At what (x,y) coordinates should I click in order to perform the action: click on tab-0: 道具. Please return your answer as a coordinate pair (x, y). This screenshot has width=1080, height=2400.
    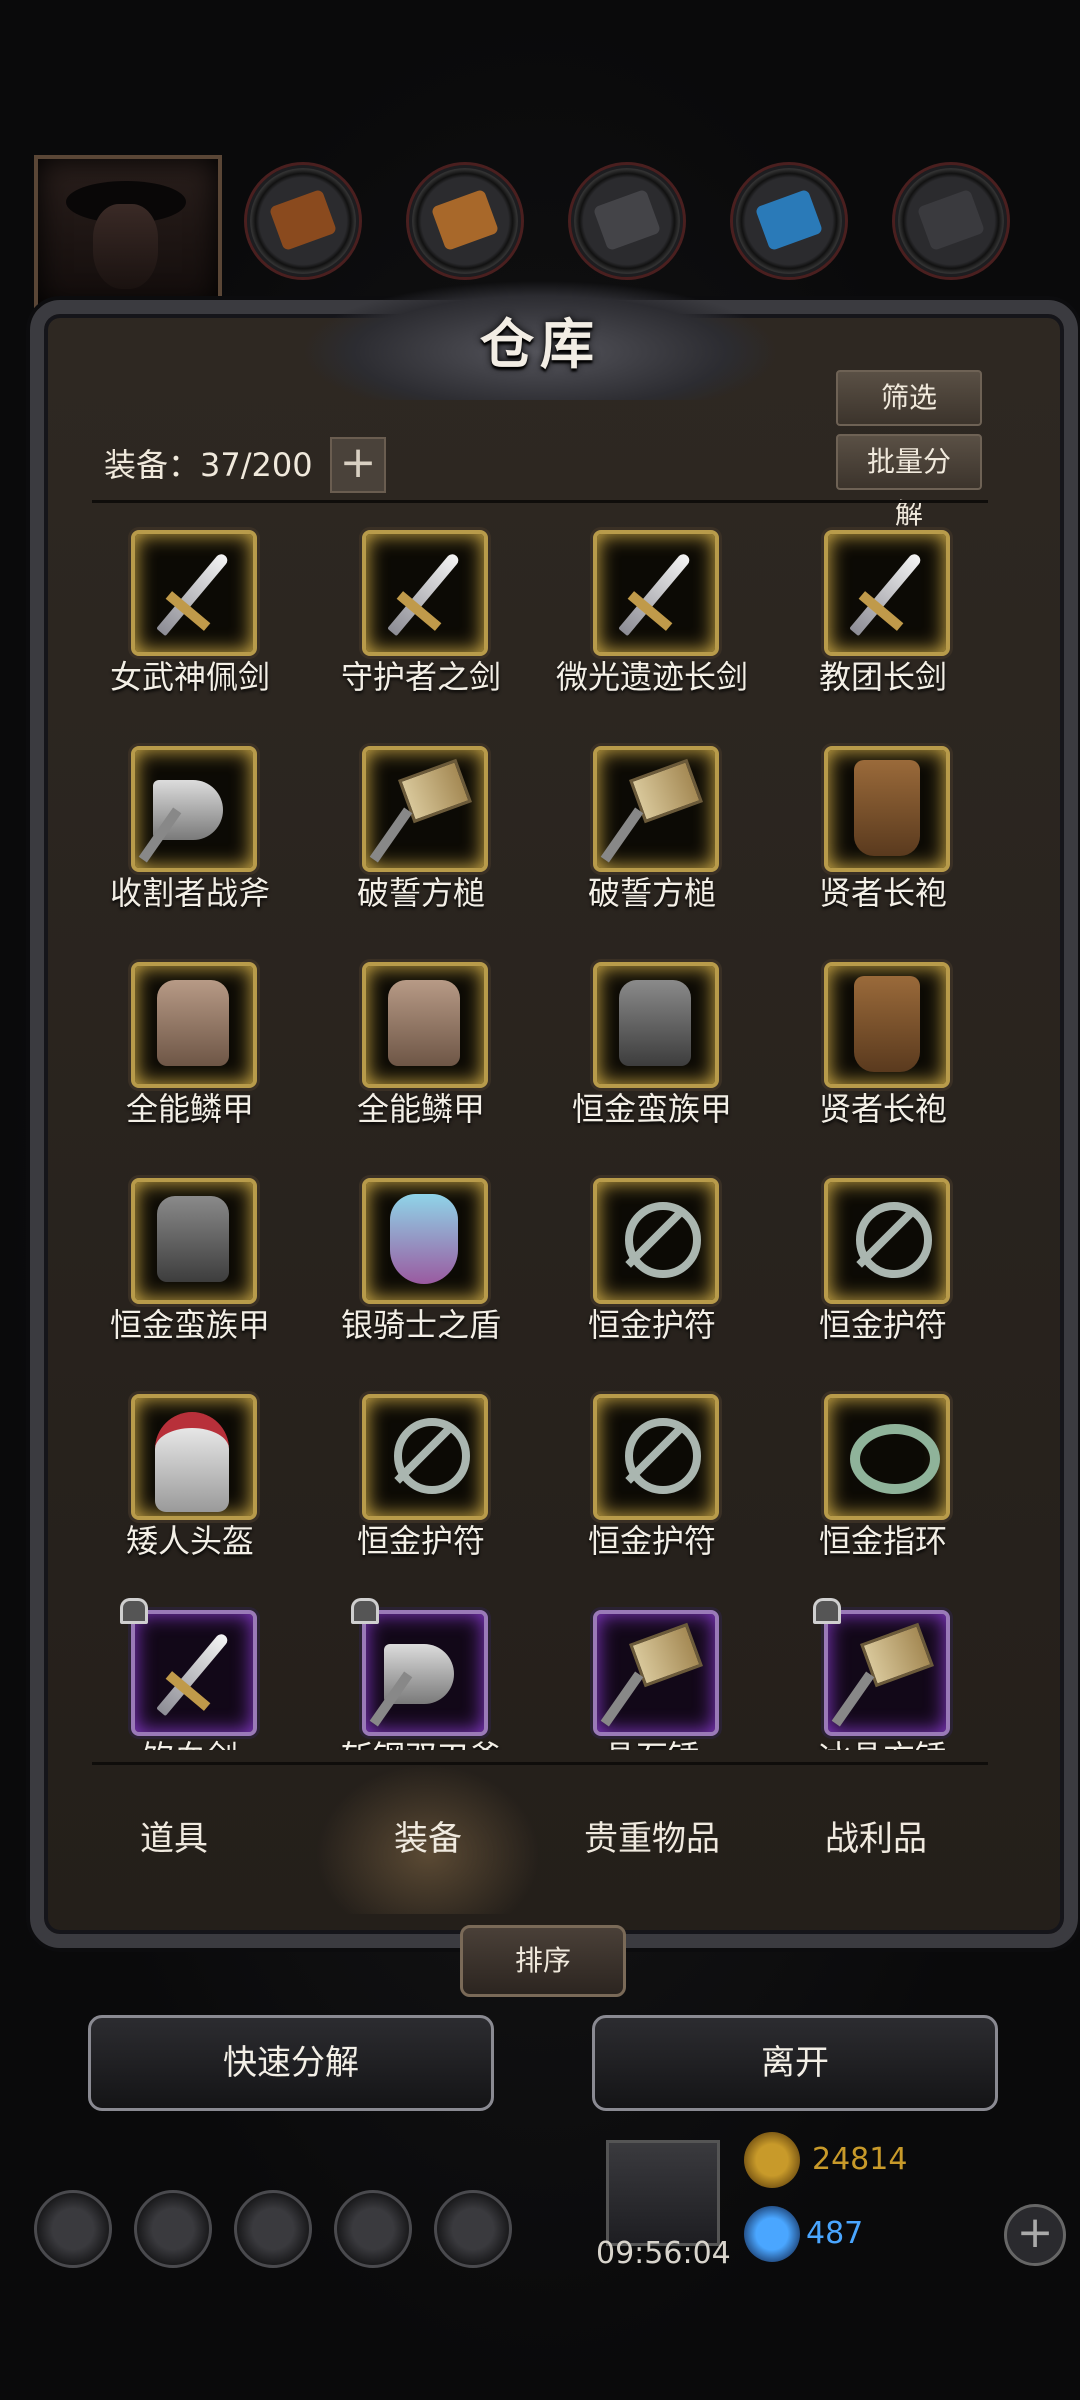
    Looking at the image, I should click on (174, 1839).